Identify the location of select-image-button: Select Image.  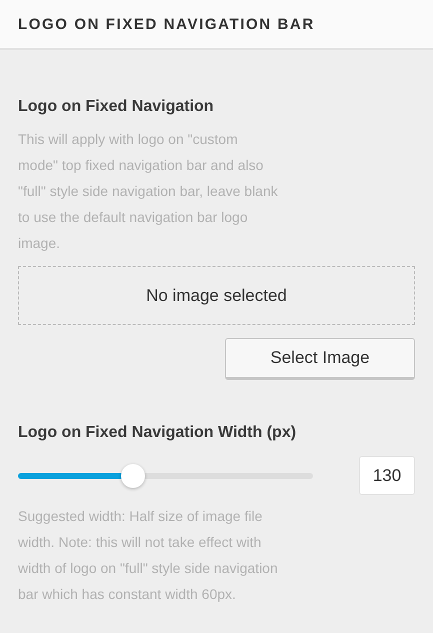
(320, 359).